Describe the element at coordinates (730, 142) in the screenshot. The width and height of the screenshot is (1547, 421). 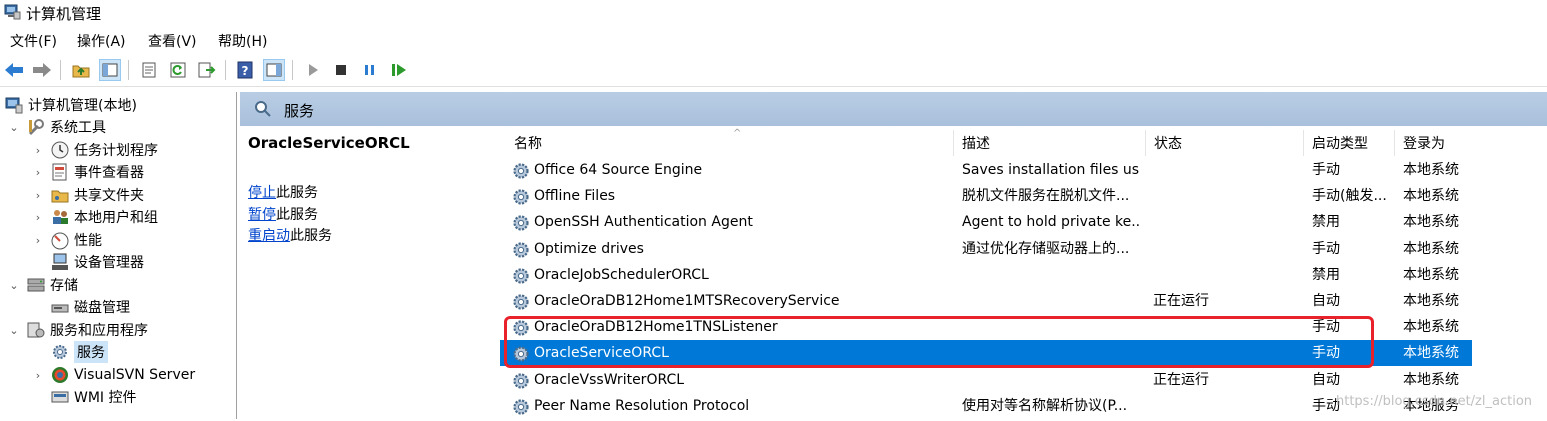
I see `column-header-name: 名称 ^` at that location.